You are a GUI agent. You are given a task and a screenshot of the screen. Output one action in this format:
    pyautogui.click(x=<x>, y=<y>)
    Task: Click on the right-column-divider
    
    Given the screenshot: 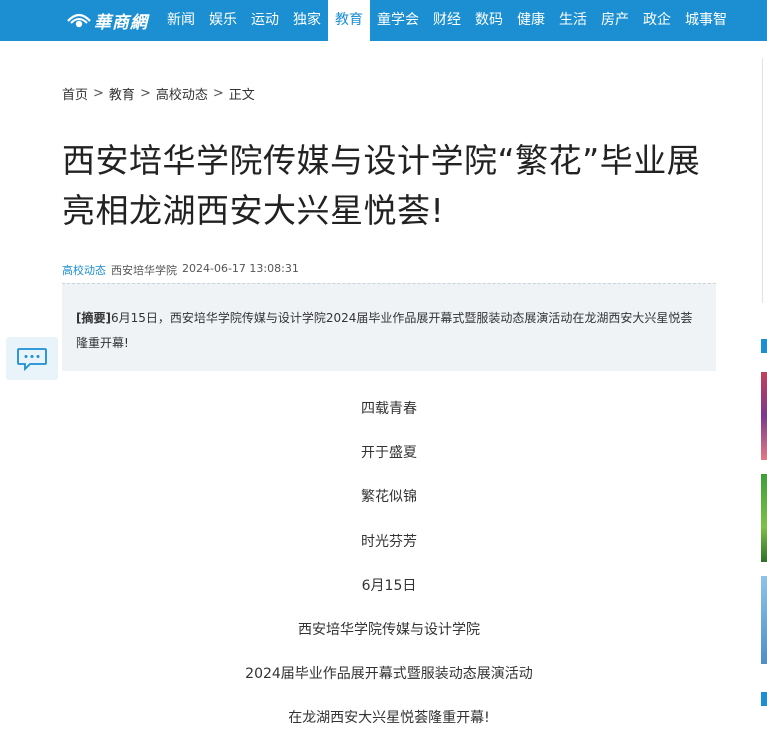 What is the action you would take?
    pyautogui.click(x=762, y=180)
    